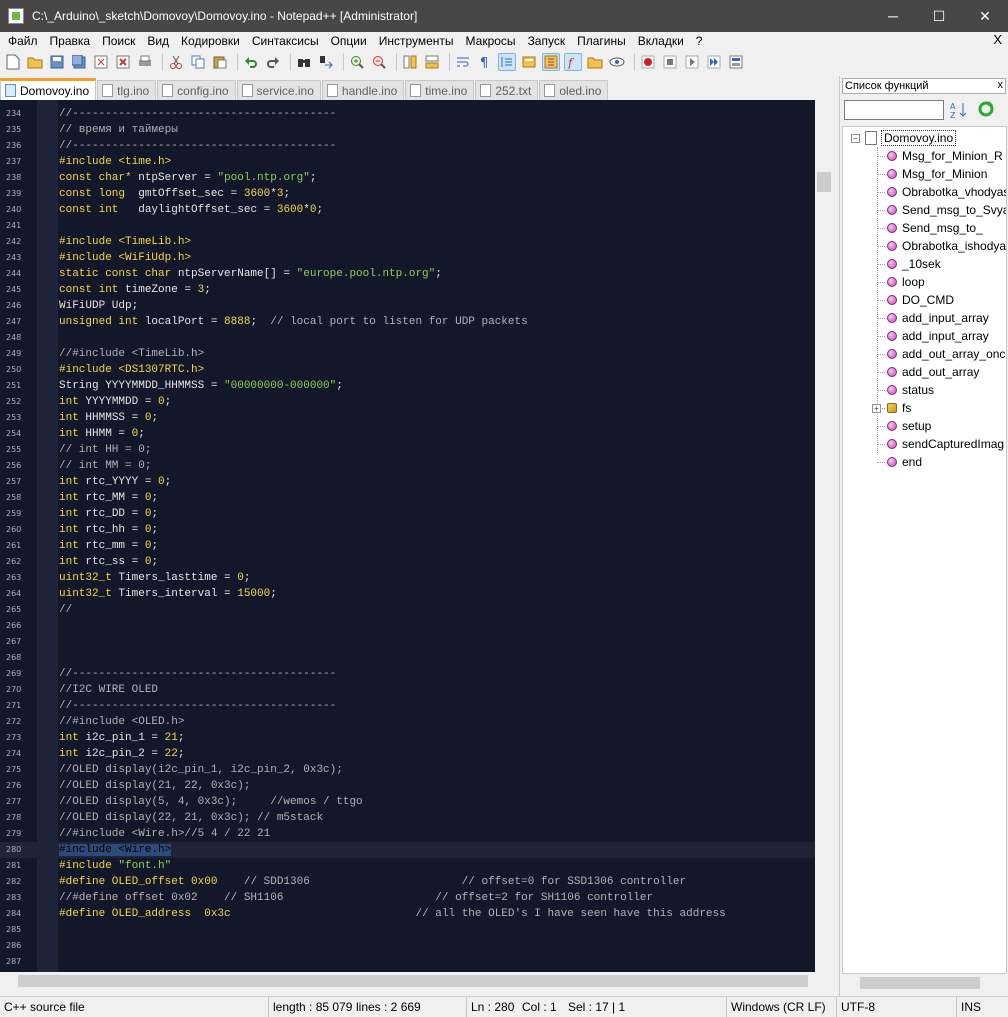 This screenshot has height=1017, width=1008. Describe the element at coordinates (407, 242) in the screenshot. I see `code-line: 242 #include <TimeLib.h>` at that location.